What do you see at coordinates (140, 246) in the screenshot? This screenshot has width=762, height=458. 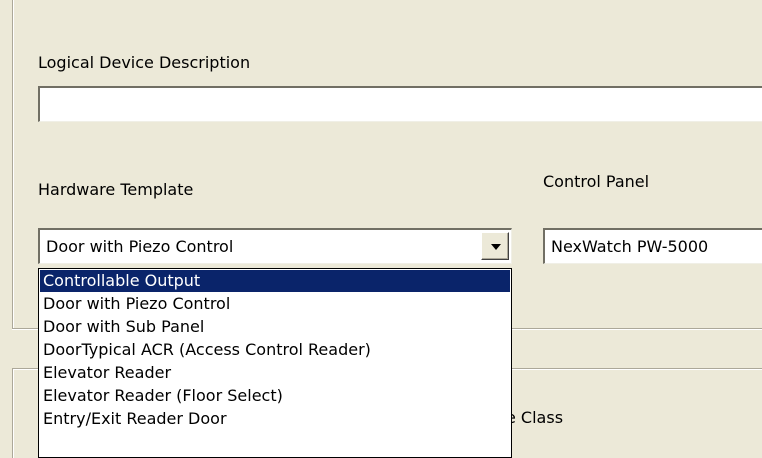 I see `hardware-template-selected-value: Door with Piezo Control` at bounding box center [140, 246].